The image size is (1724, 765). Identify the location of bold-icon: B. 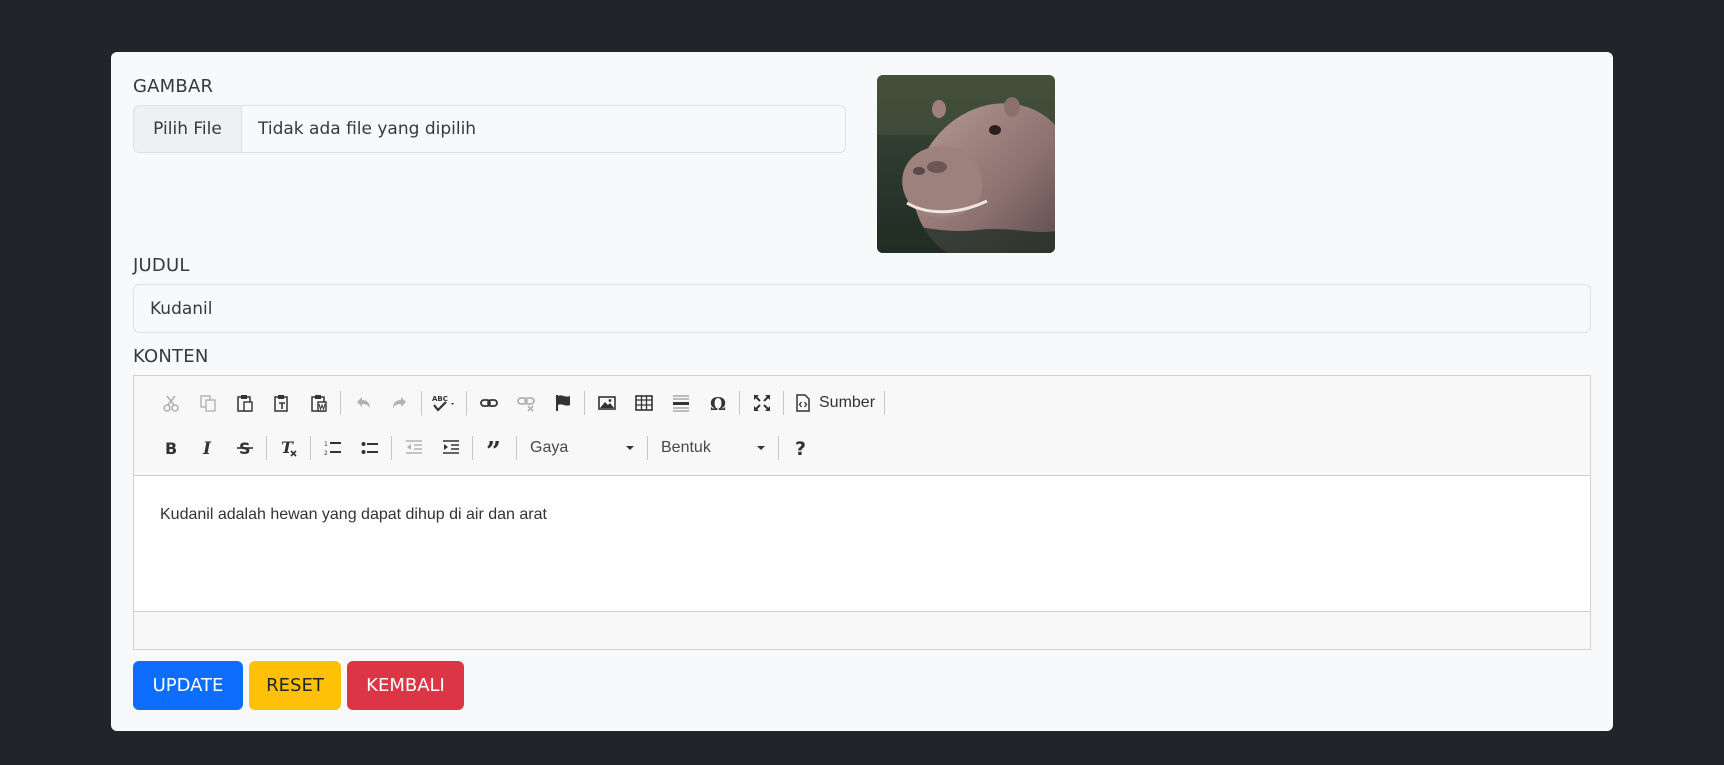
(170, 448).